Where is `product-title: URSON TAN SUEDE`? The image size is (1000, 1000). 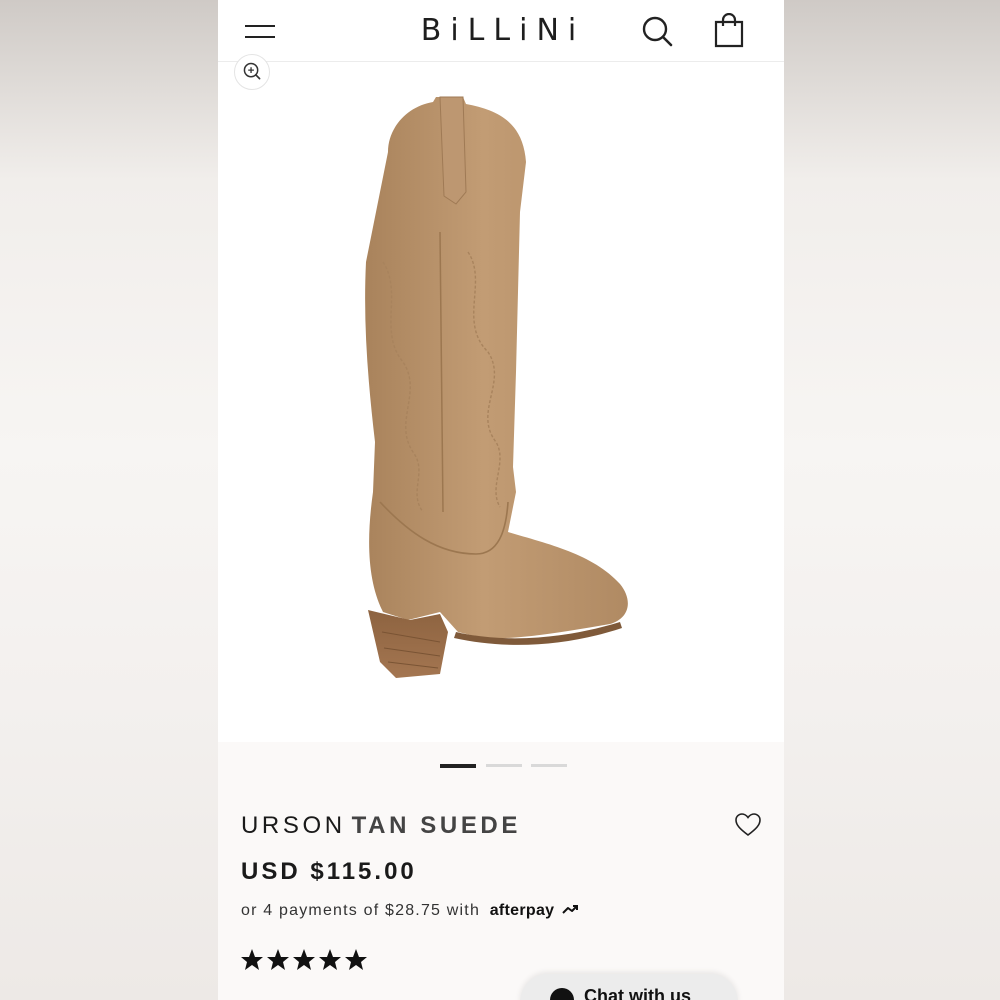
product-title: URSON TAN SUEDE is located at coordinates (381, 826).